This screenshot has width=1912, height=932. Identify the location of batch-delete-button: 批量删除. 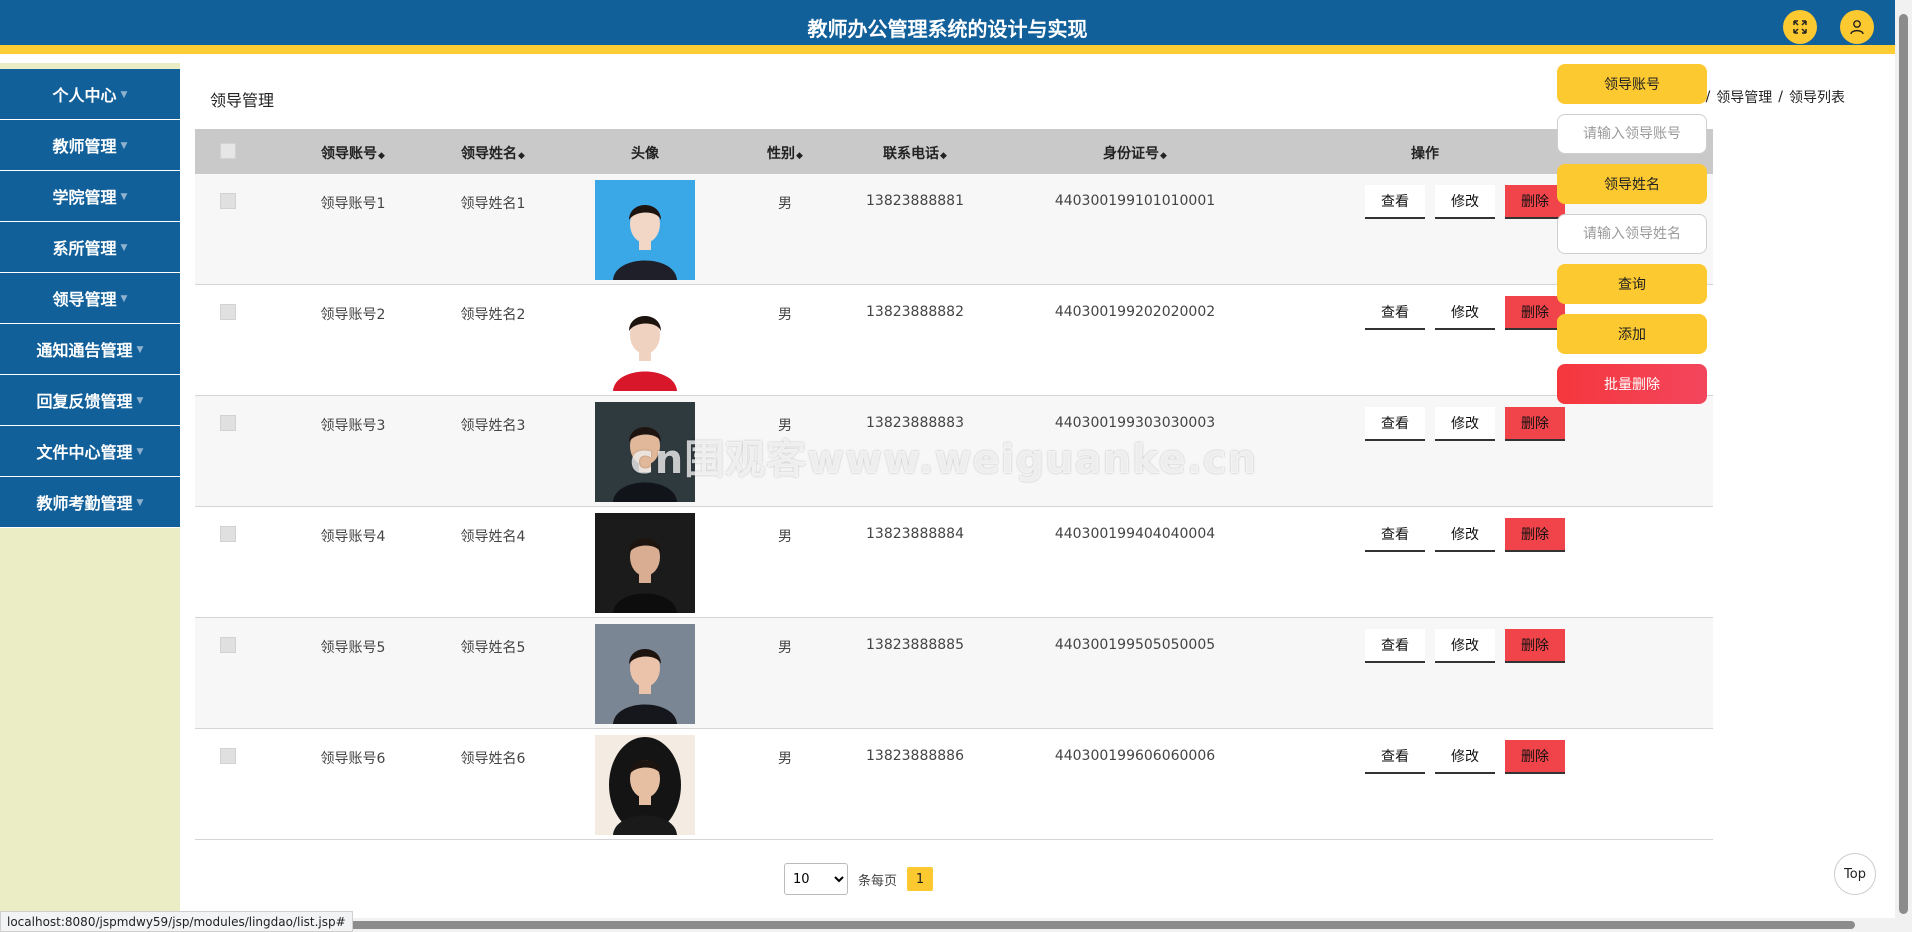
(1632, 384).